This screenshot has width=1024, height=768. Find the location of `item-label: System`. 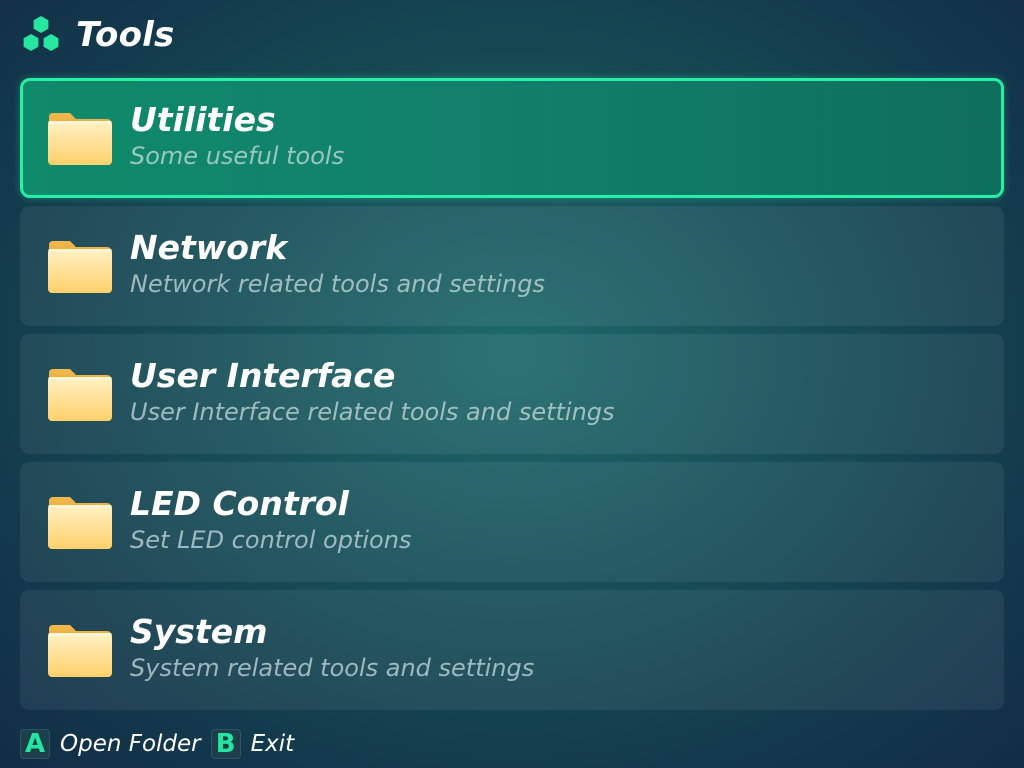

item-label: System is located at coordinates (199, 631).